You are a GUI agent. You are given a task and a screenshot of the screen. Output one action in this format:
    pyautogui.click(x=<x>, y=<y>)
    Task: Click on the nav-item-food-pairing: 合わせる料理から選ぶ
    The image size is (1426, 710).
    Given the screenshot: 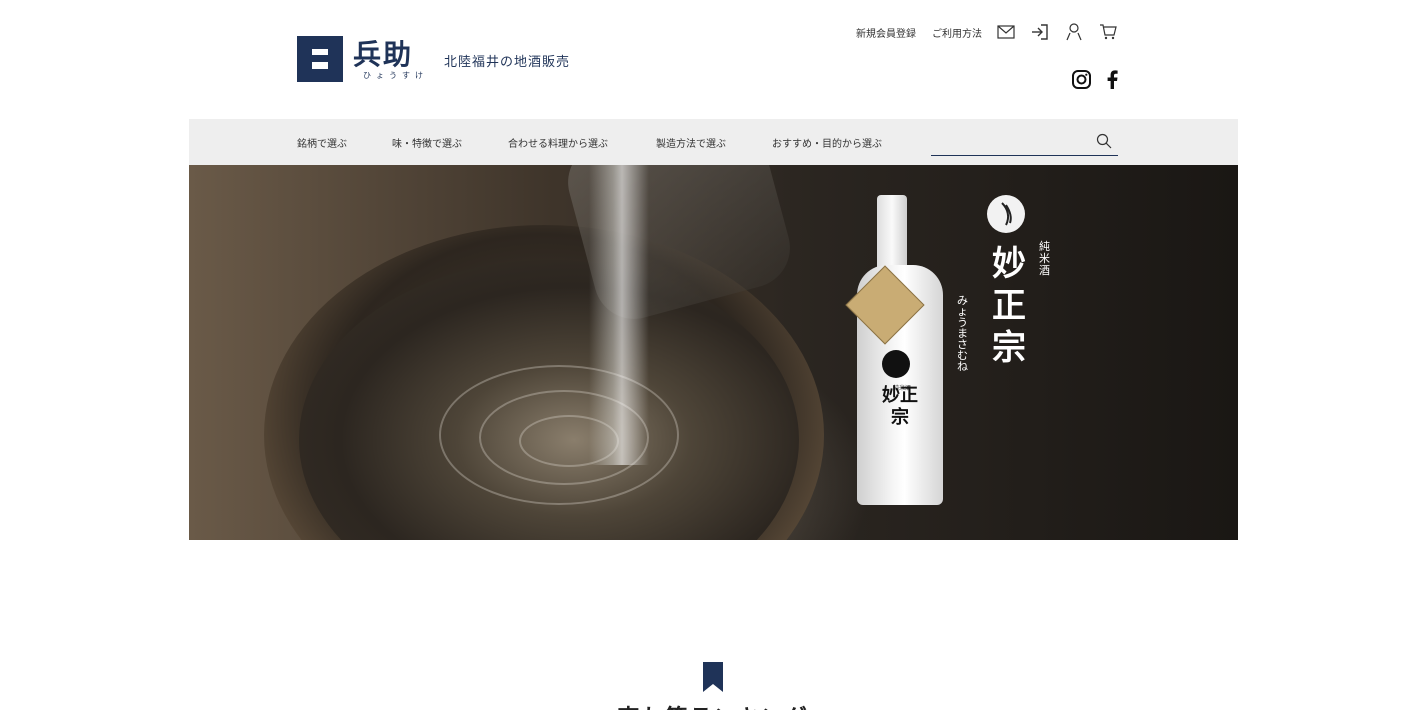 What is the action you would take?
    pyautogui.click(x=558, y=142)
    